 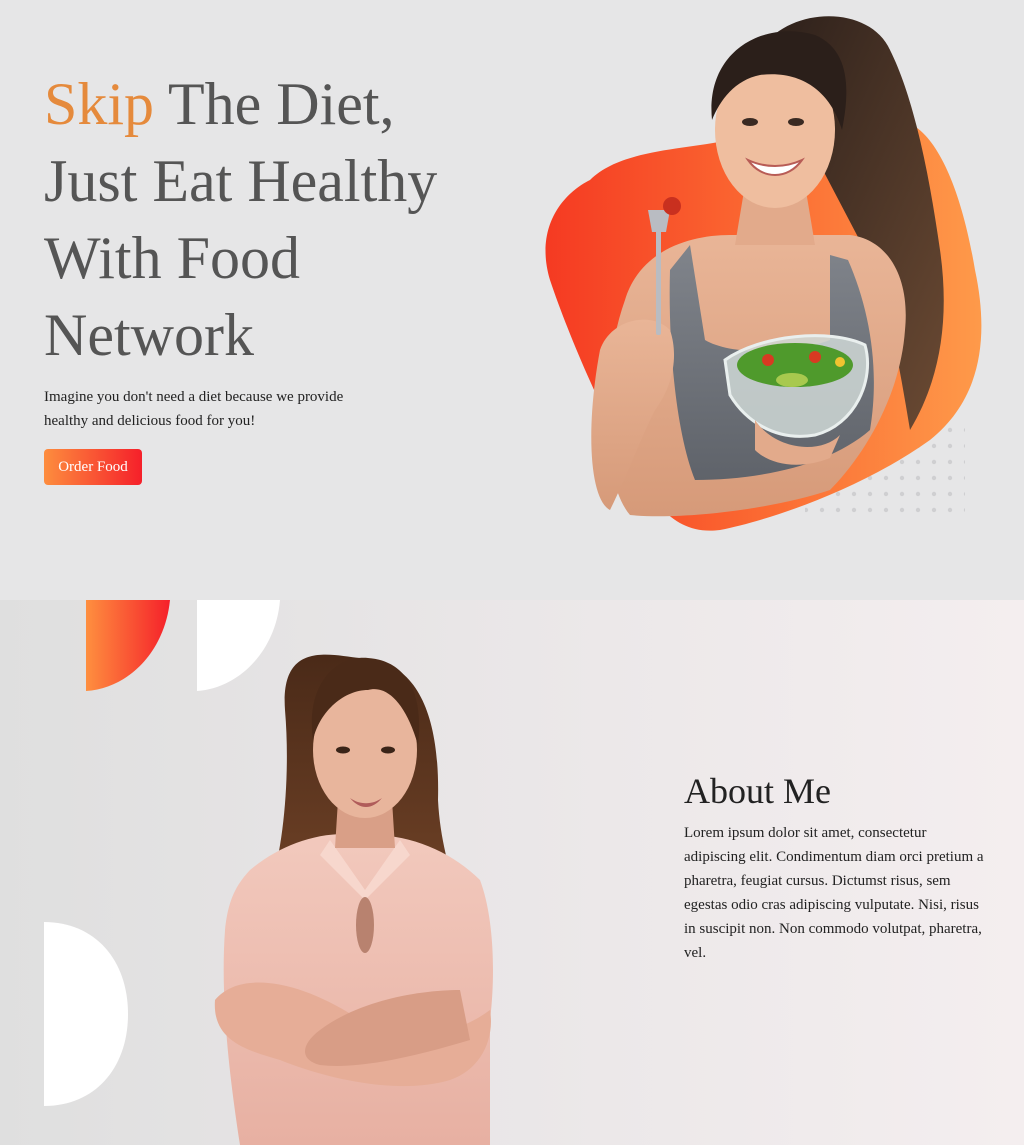 What do you see at coordinates (750, 122) in the screenshot?
I see `eye-left` at bounding box center [750, 122].